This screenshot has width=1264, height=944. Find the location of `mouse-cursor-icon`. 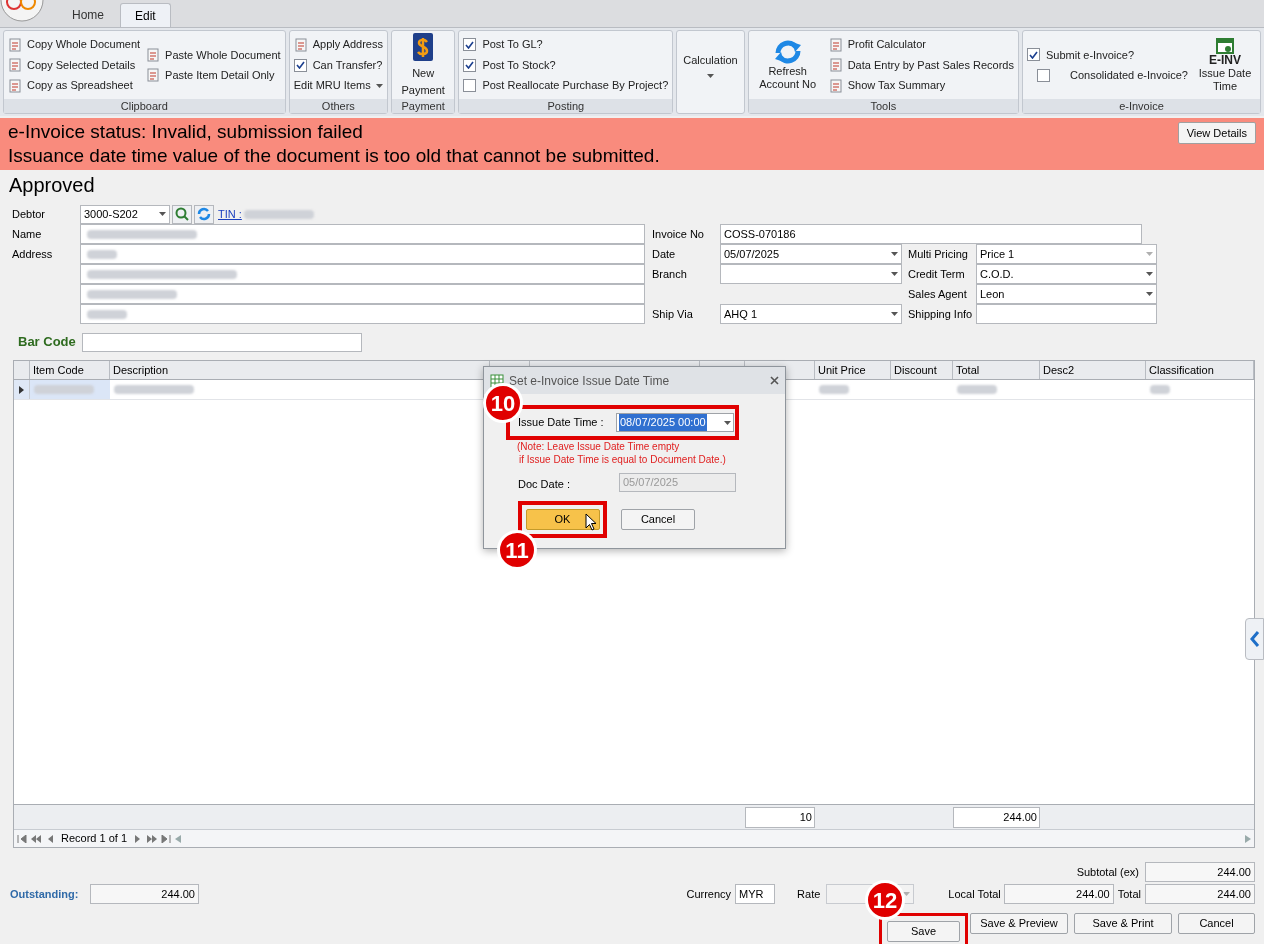

mouse-cursor-icon is located at coordinates (591, 522).